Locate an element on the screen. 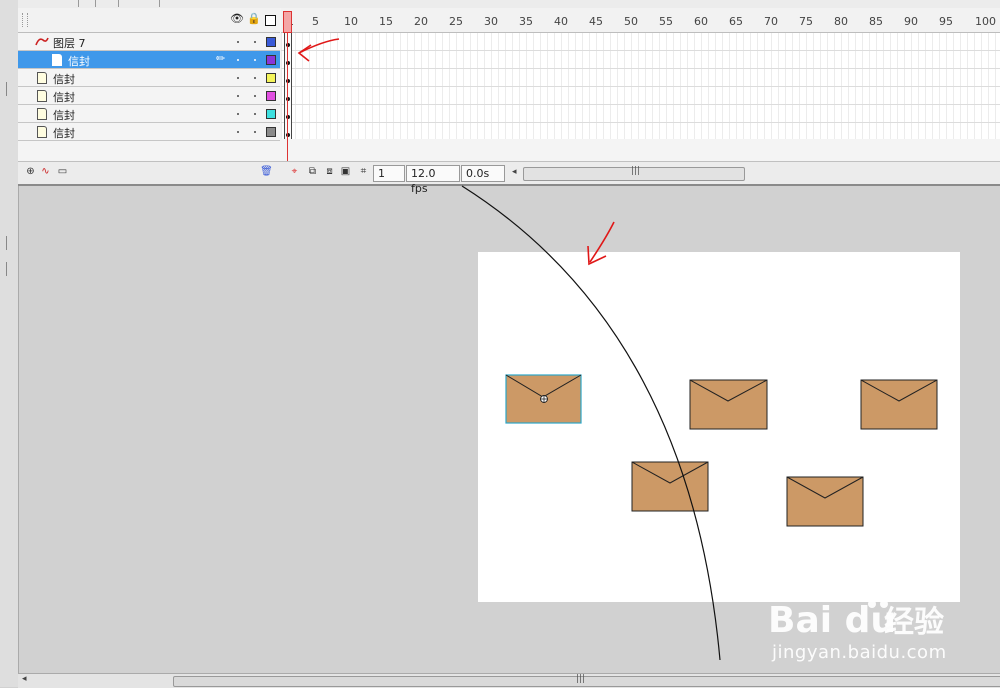 The width and height of the screenshot is (1000, 688). watermark-url: jingyan.baidu.com is located at coordinates (859, 652).